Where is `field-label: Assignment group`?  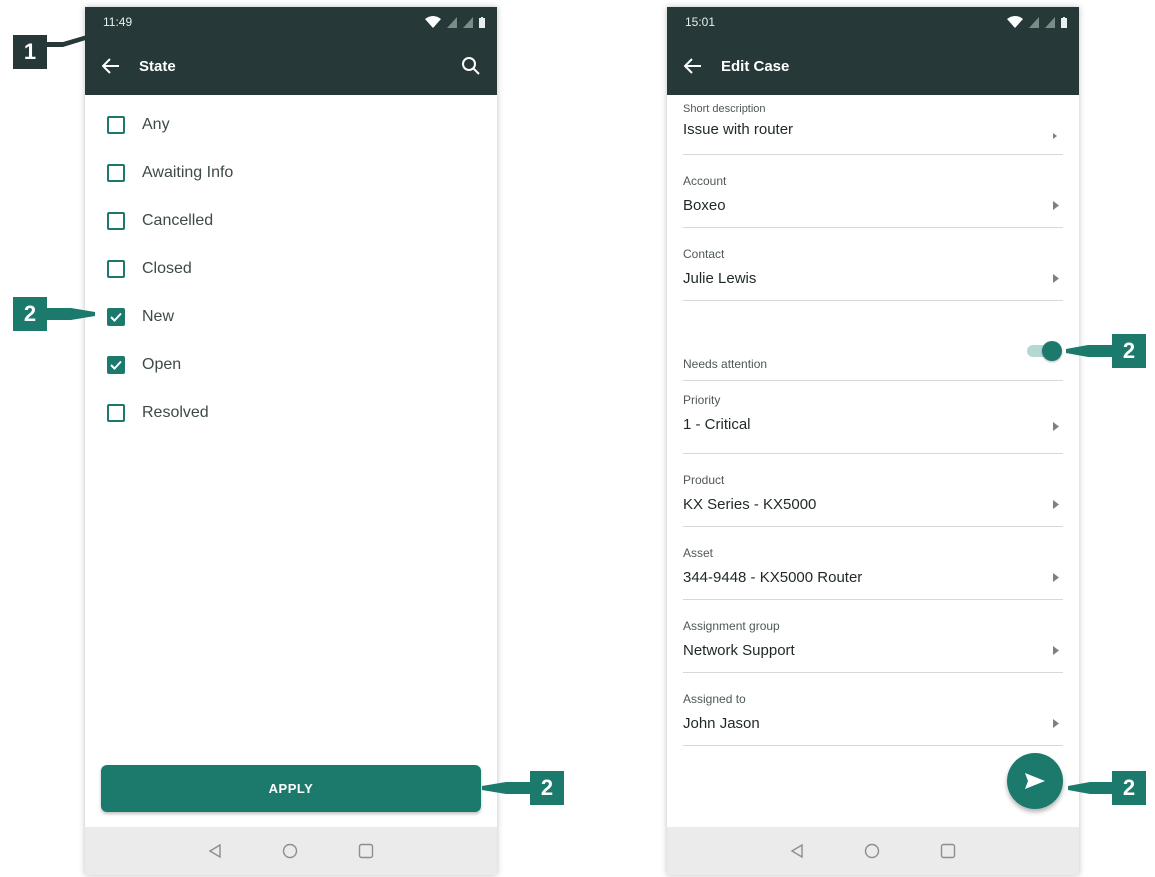
field-label: Assignment group is located at coordinates (731, 626).